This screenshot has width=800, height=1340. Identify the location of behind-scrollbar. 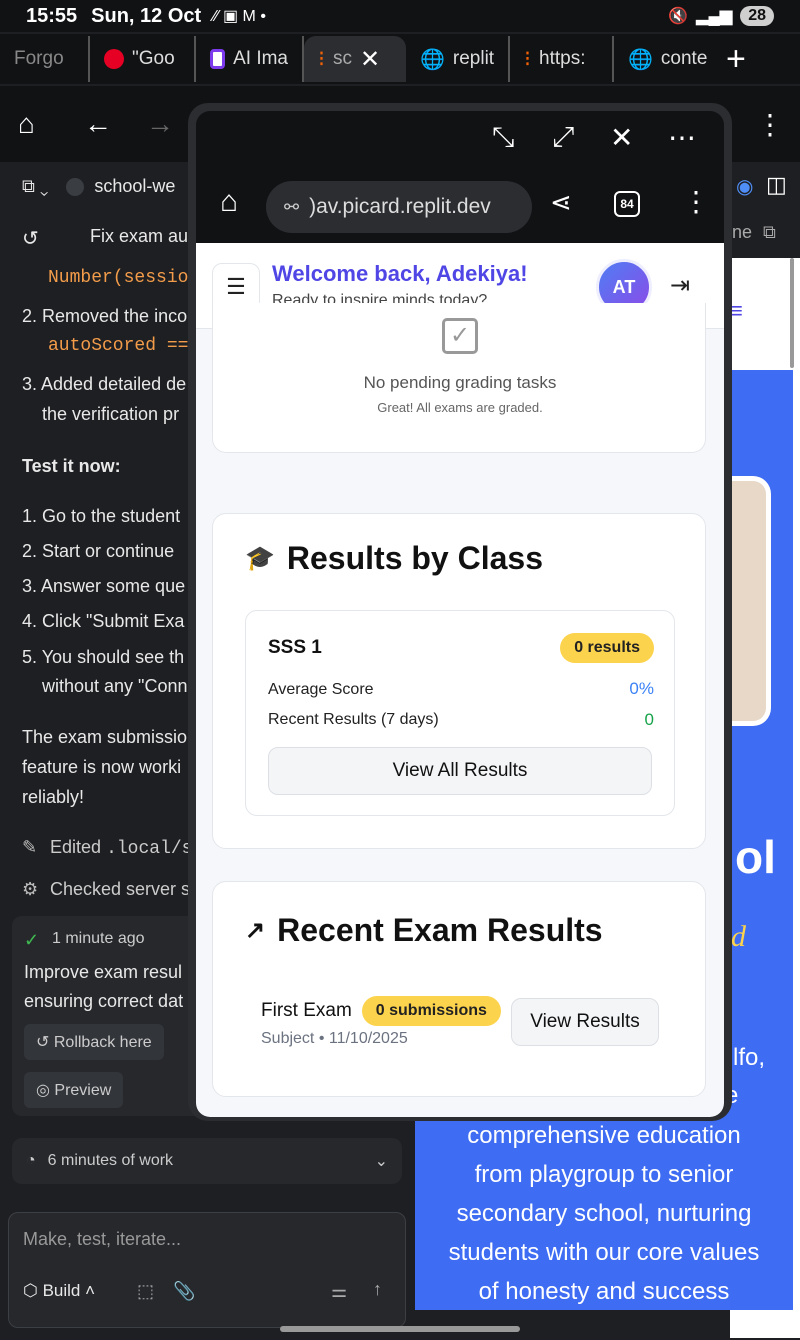
(792, 313).